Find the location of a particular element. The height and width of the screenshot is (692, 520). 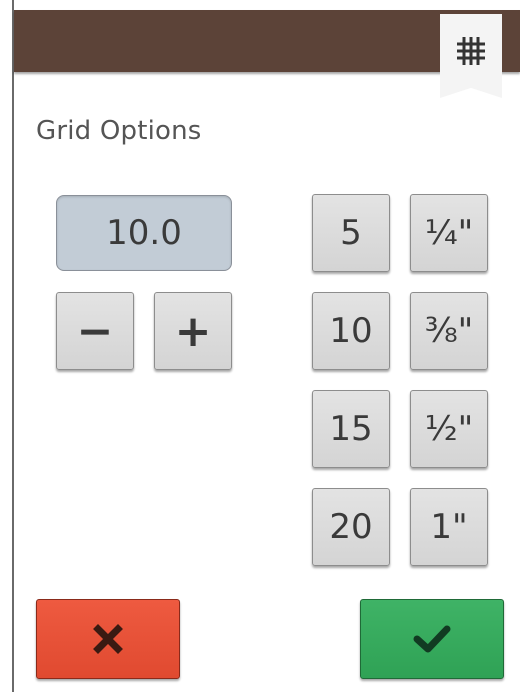

cancel-button is located at coordinates (108, 639).